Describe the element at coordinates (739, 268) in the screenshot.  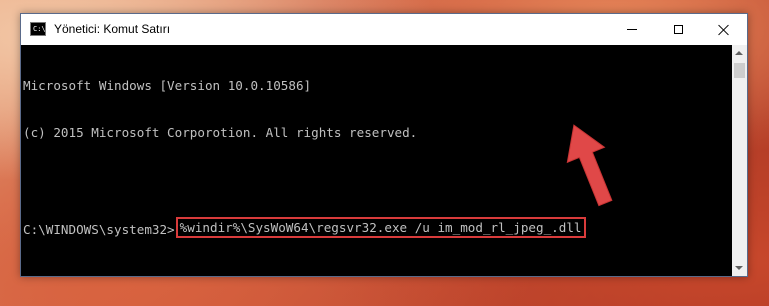
I see `scroll-down-icon` at that location.